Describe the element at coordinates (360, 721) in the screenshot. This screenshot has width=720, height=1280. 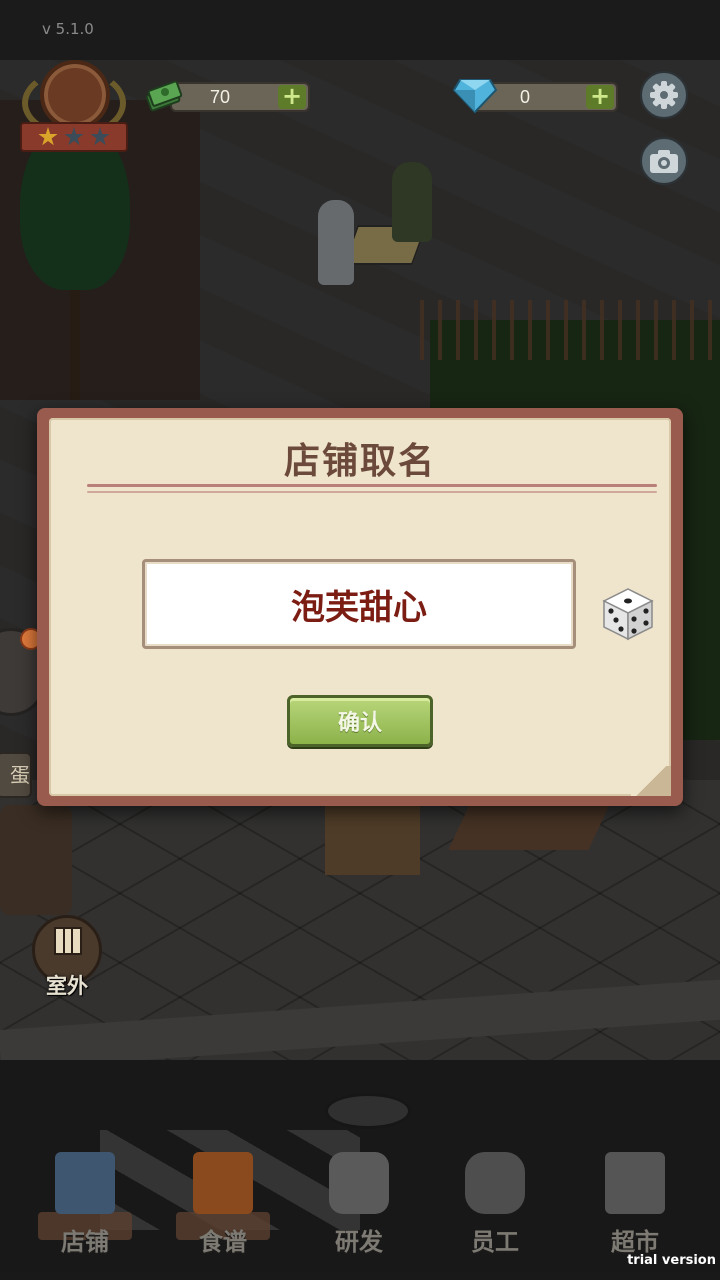
I see `confirm-button: 确认` at that location.